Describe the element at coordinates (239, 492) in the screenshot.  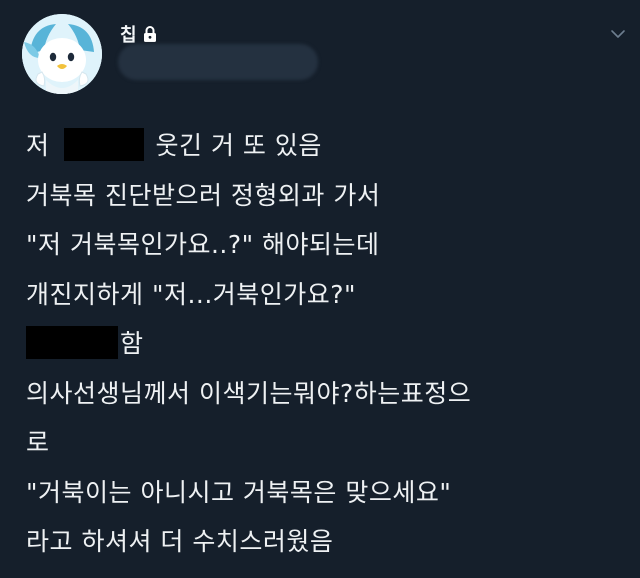
I see `tweet-line-8: "거북이는 아니시고 거북목은 맞으세요"` at that location.